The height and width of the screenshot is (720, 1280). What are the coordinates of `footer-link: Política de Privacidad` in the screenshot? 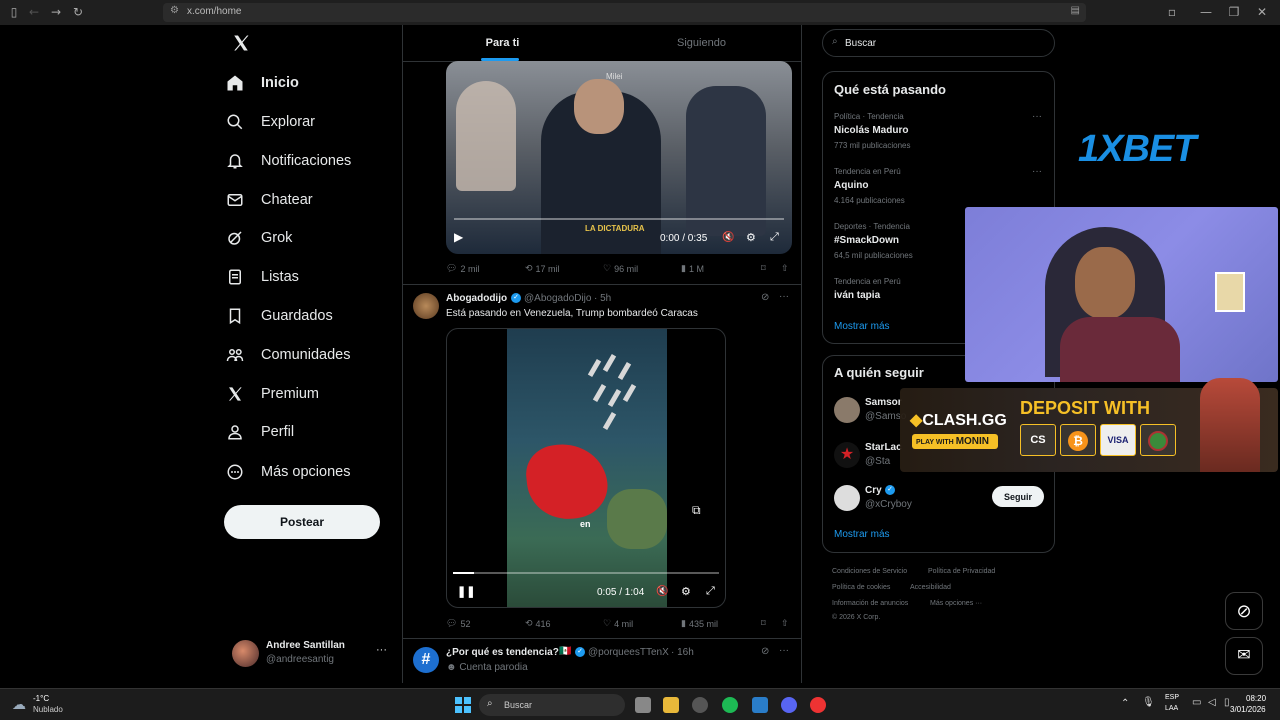 It's located at (961, 571).